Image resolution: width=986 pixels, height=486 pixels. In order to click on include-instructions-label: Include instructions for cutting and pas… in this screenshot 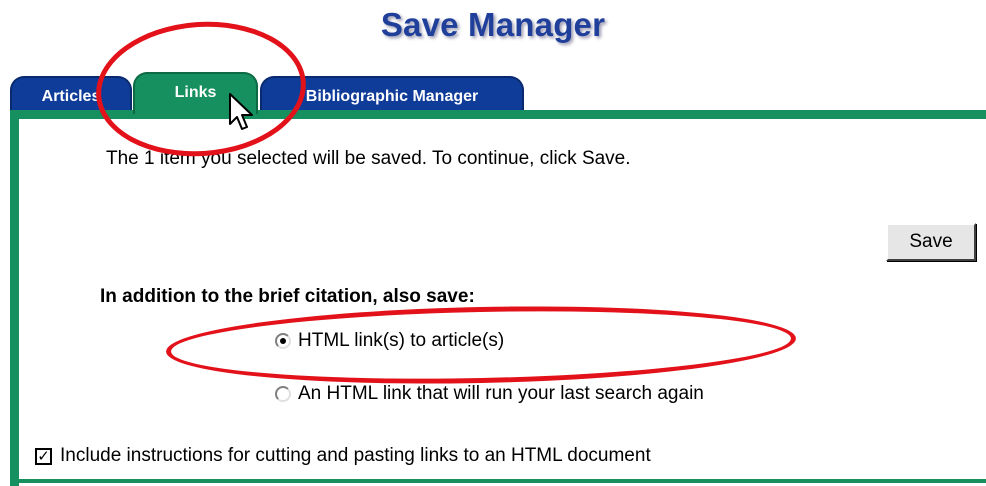, I will do `click(355, 455)`.